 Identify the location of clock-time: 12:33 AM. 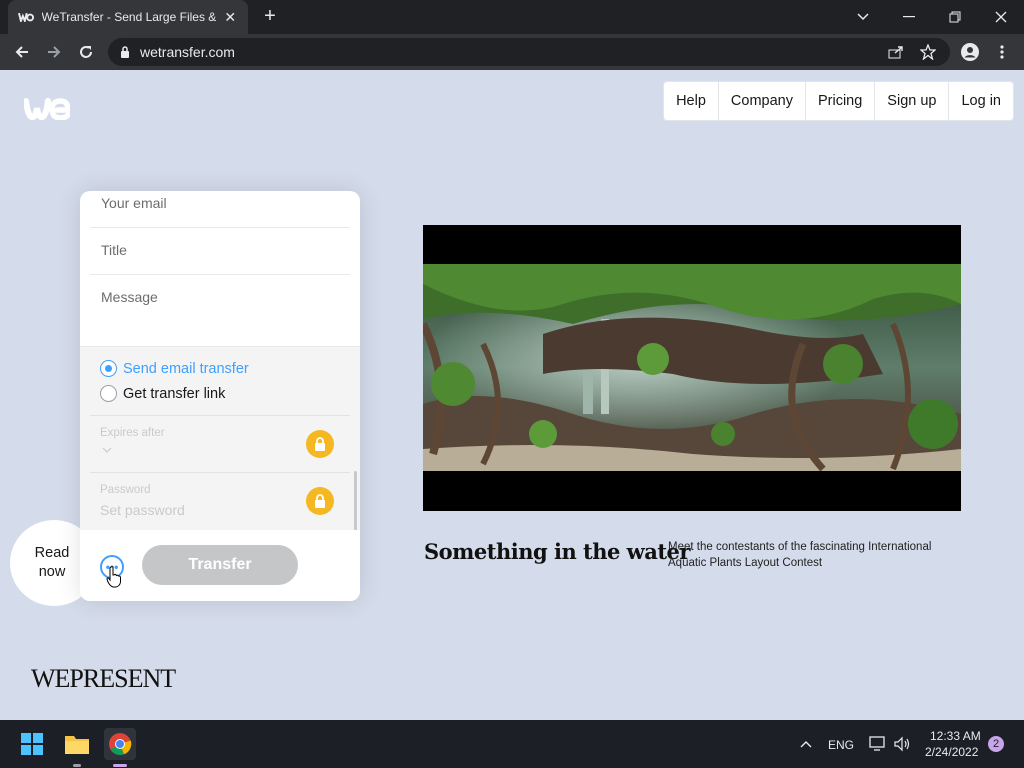
(955, 736).